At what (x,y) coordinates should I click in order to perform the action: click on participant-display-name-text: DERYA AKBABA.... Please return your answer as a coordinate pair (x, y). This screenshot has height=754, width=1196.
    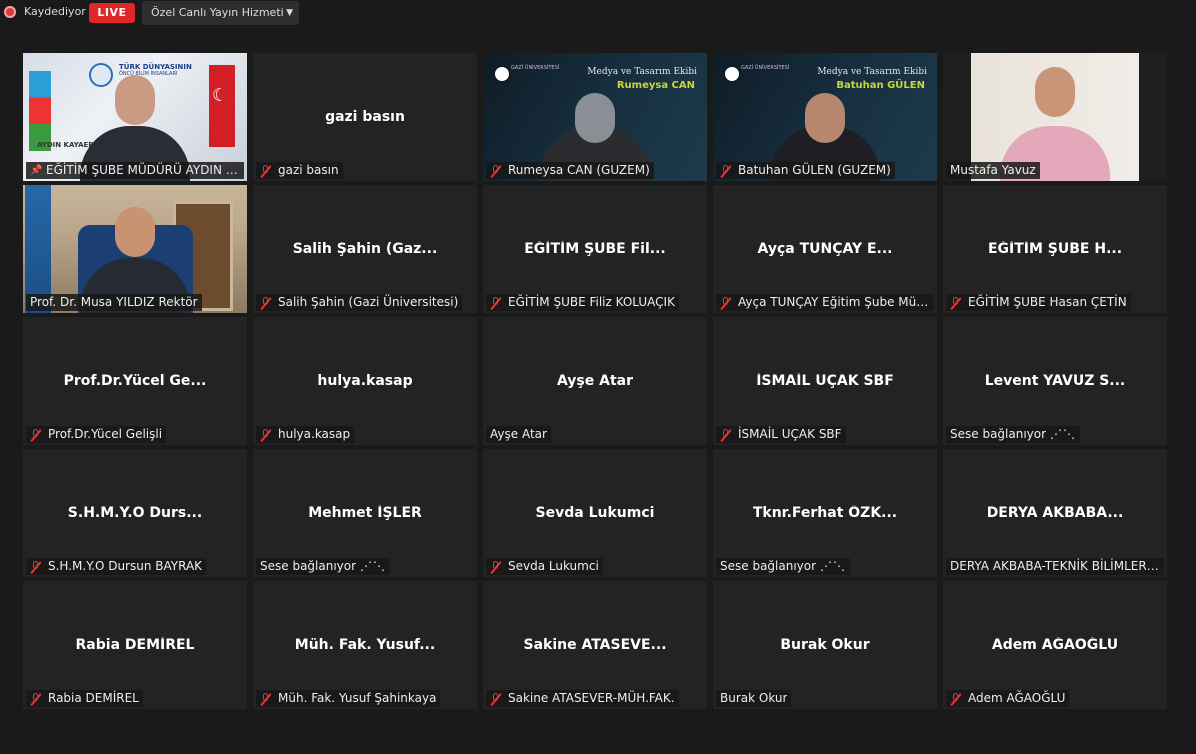
    Looking at the image, I should click on (1055, 513).